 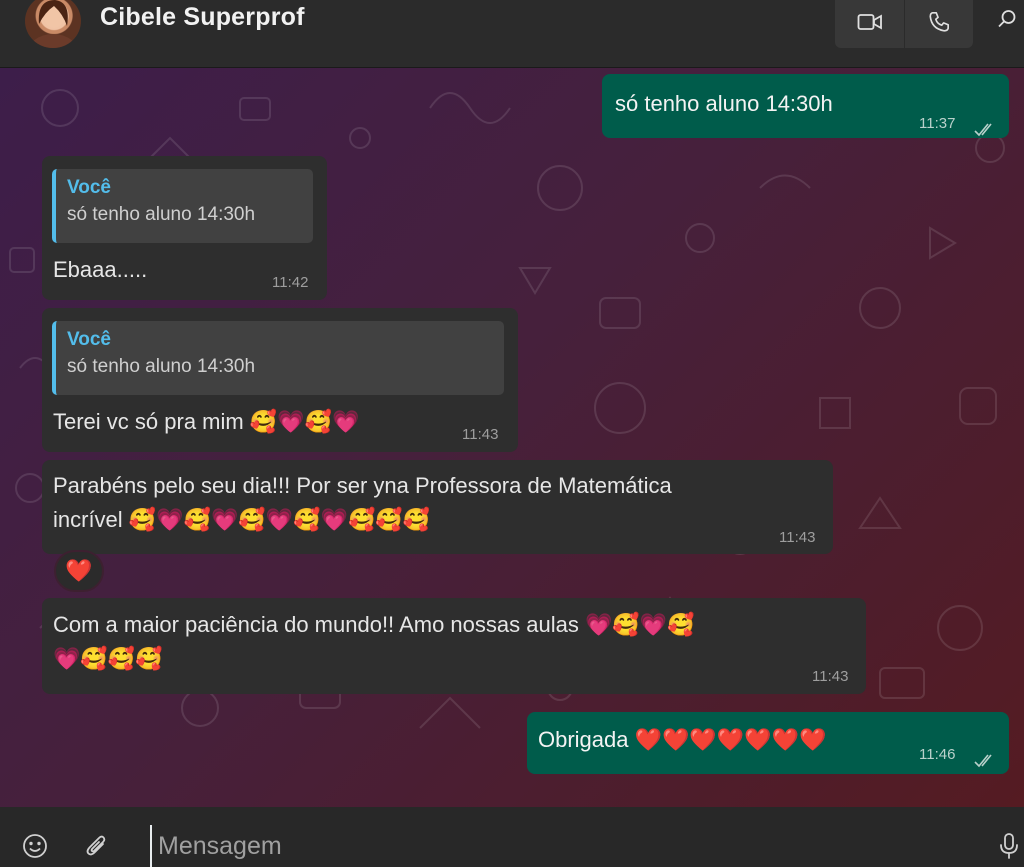 What do you see at coordinates (202, 17) in the screenshot?
I see `contact-name: Cibele Superprof` at bounding box center [202, 17].